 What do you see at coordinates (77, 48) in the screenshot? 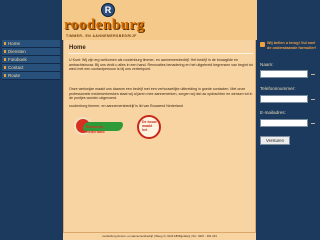
I see `page-title: Home` at bounding box center [77, 48].